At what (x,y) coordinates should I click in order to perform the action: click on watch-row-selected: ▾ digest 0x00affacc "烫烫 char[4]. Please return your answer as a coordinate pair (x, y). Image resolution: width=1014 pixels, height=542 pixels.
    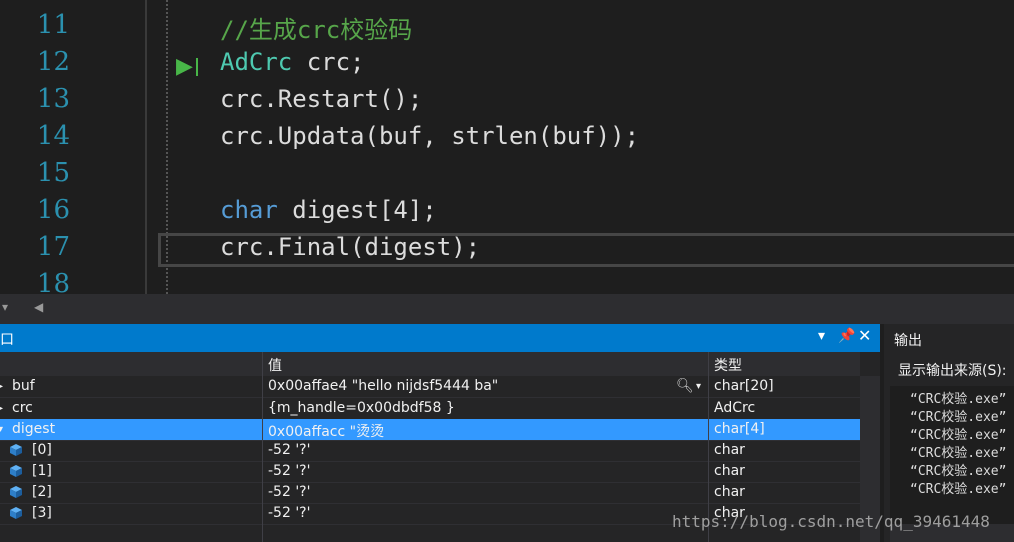
    Looking at the image, I should click on (430, 430).